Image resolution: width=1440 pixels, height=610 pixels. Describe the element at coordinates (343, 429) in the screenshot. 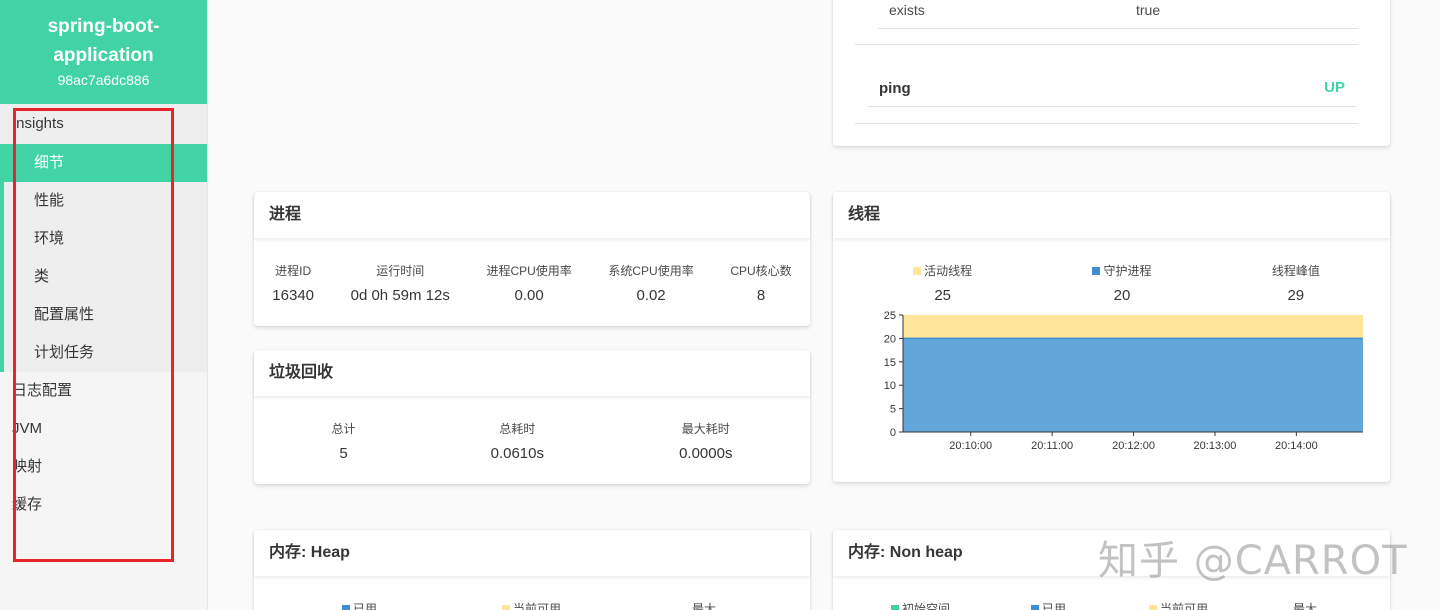

I see `stat-label: 总计` at that location.